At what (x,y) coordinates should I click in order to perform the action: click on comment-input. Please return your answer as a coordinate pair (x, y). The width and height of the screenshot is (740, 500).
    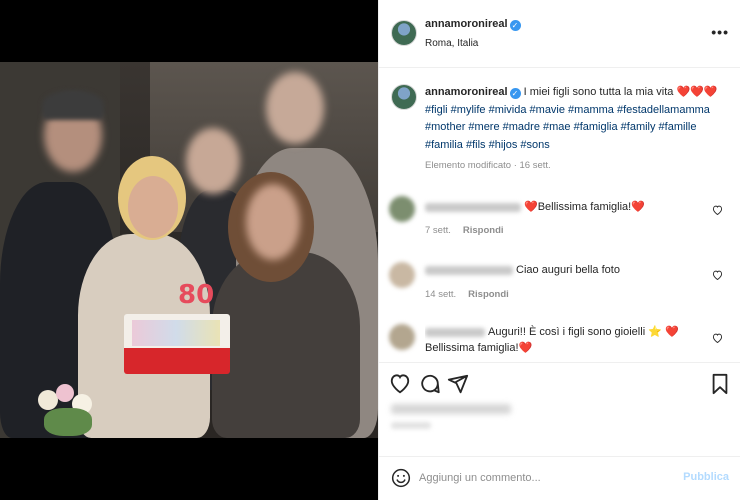
    Looking at the image, I should click on (544, 478).